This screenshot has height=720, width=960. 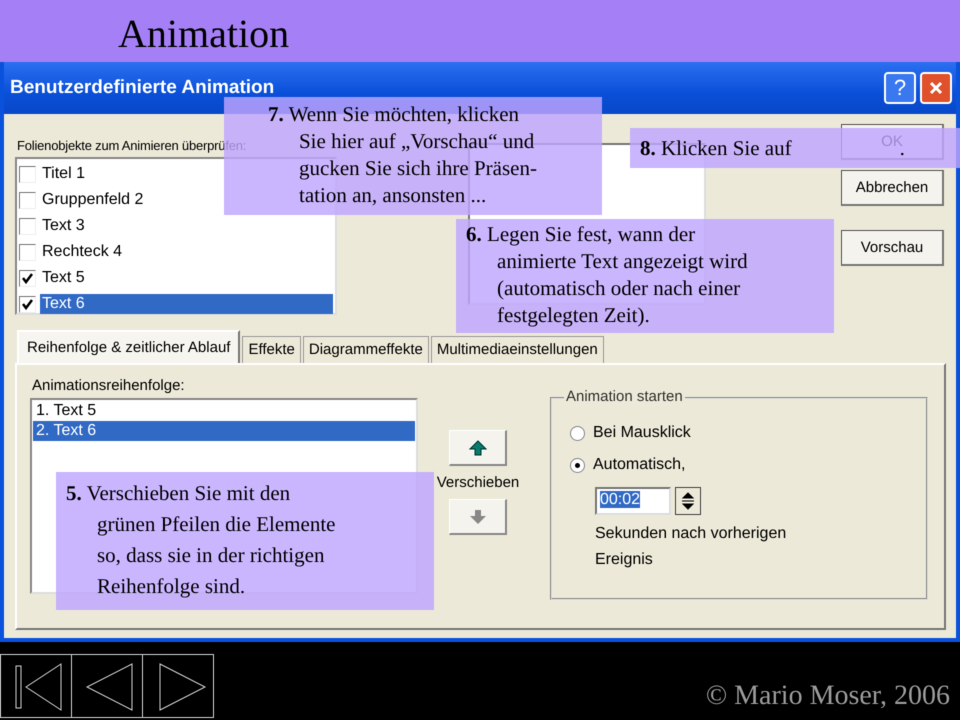 I want to click on list-item: 2. Text 6, so click(x=224, y=431).